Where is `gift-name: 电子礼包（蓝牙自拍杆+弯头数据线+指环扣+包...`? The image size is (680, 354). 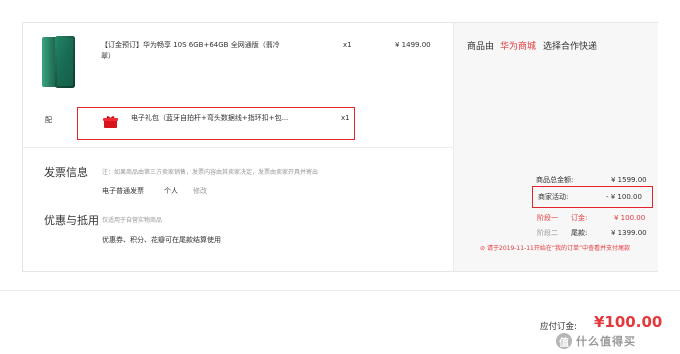 gift-name: 电子礼包（蓝牙自拍杆+弯头数据线+指环扣+包... is located at coordinates (209, 118).